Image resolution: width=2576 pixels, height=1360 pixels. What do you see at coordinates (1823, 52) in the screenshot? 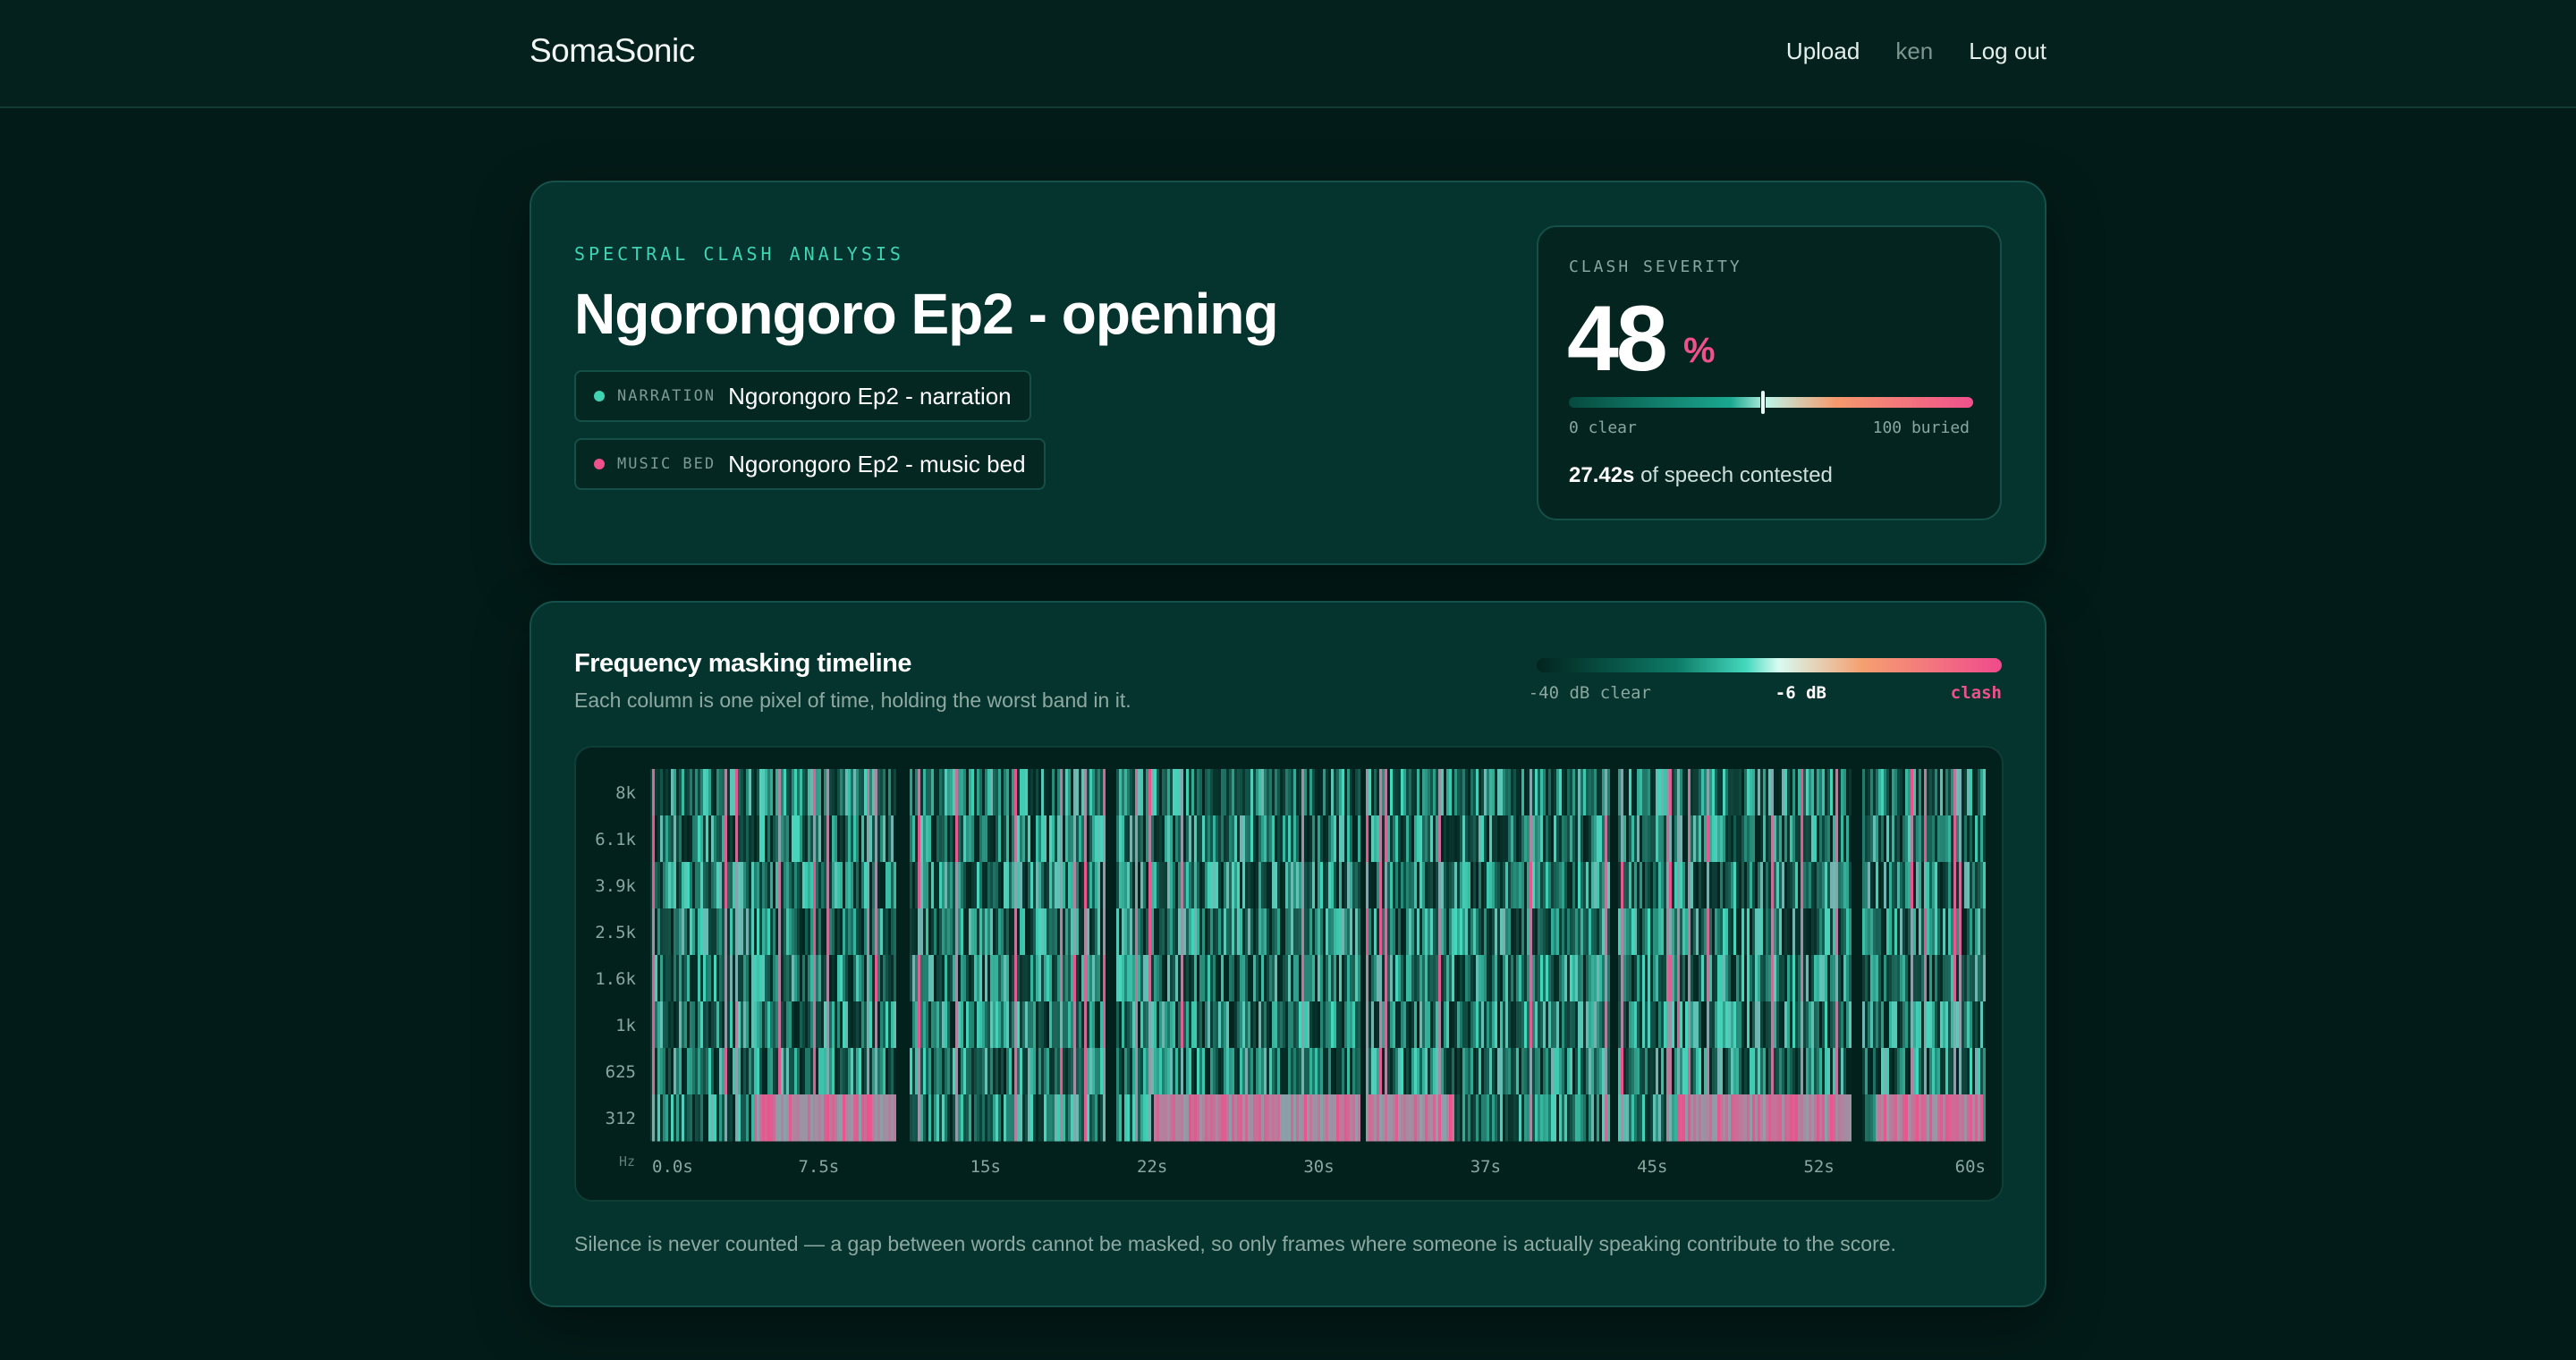
I see `nav-upload-link: Upload` at bounding box center [1823, 52].